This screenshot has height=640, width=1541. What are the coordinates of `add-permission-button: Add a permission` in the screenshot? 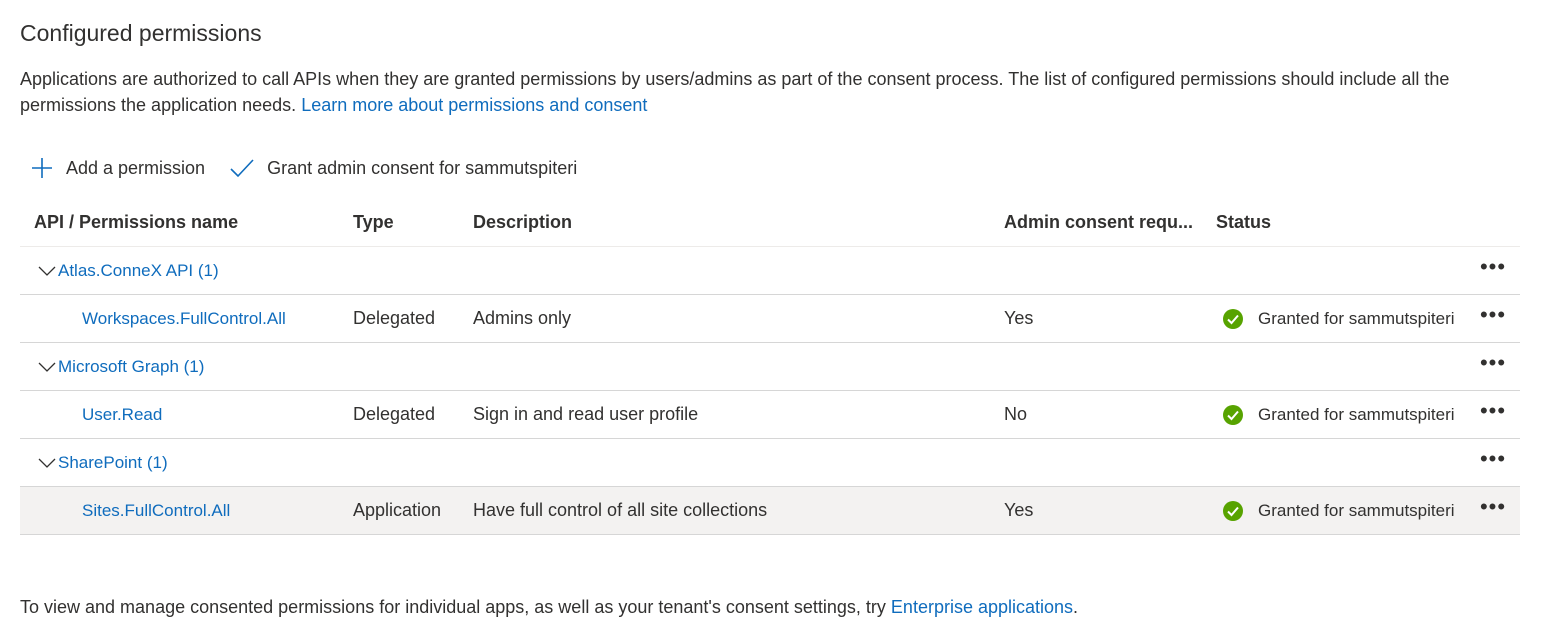 It's located at (117, 168).